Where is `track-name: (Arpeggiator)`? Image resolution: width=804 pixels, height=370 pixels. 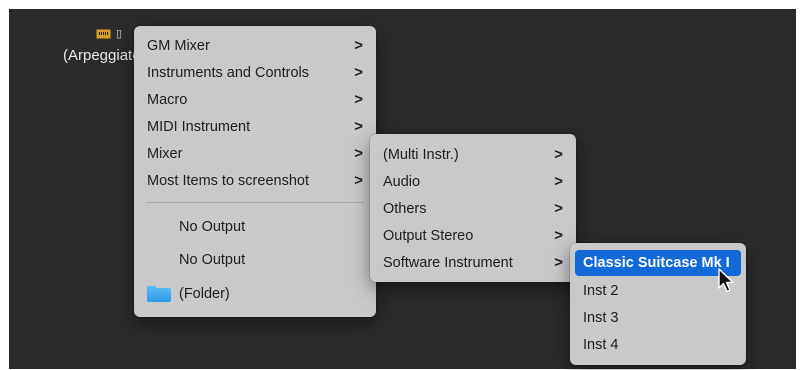 track-name: (Arpeggiator) is located at coordinates (98, 56).